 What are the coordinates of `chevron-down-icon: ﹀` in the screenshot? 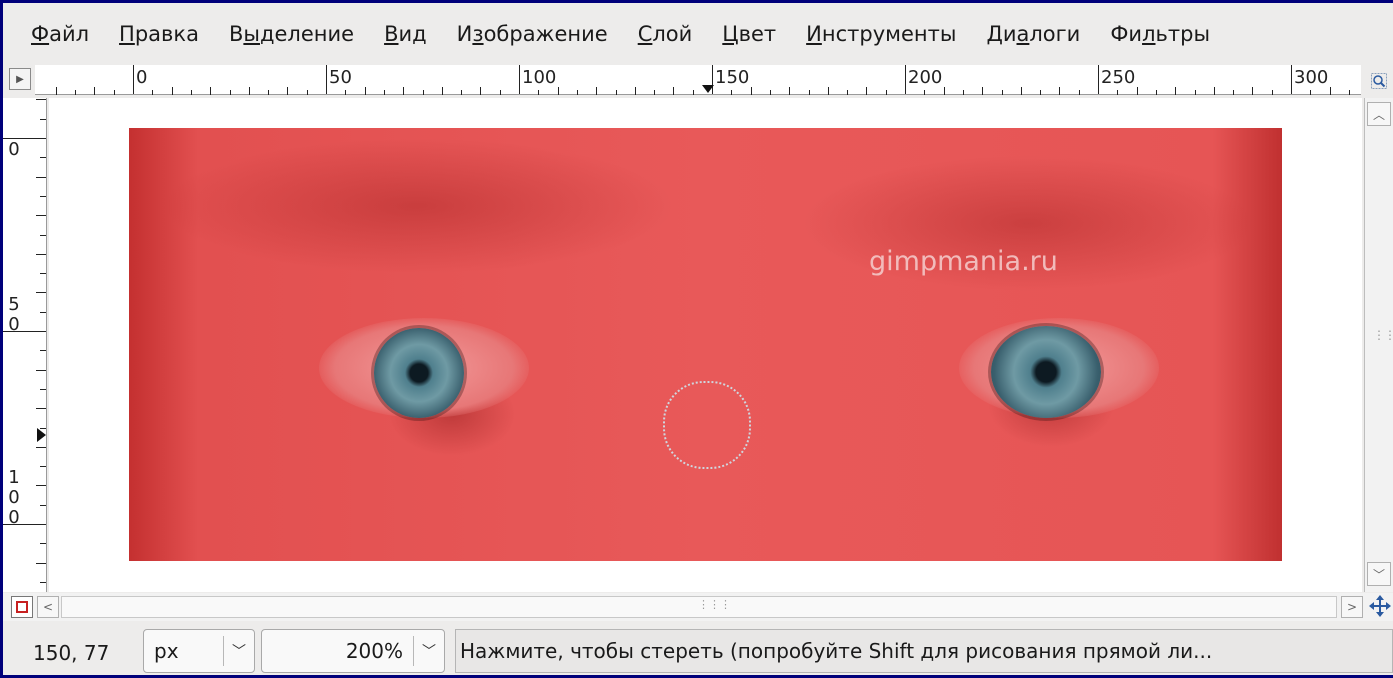 It's located at (429, 652).